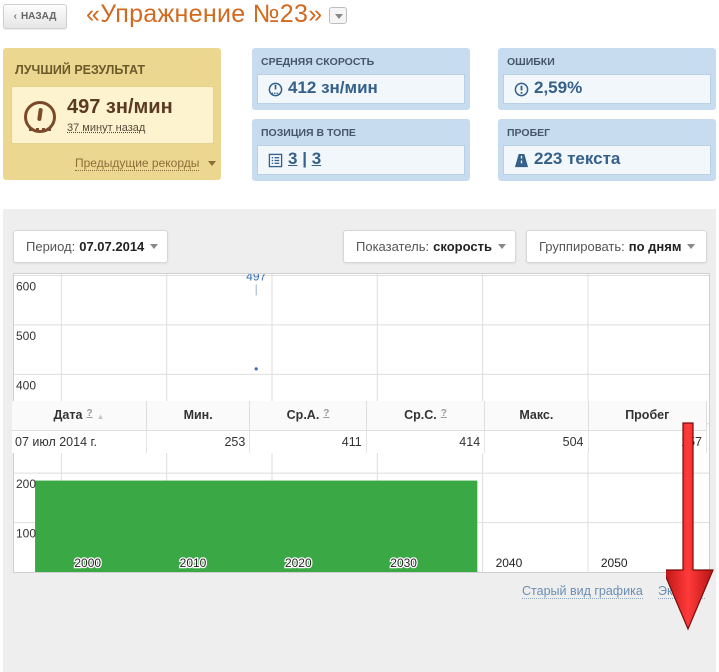 This screenshot has height=672, width=719. I want to click on table-cell: 504, so click(536, 441).